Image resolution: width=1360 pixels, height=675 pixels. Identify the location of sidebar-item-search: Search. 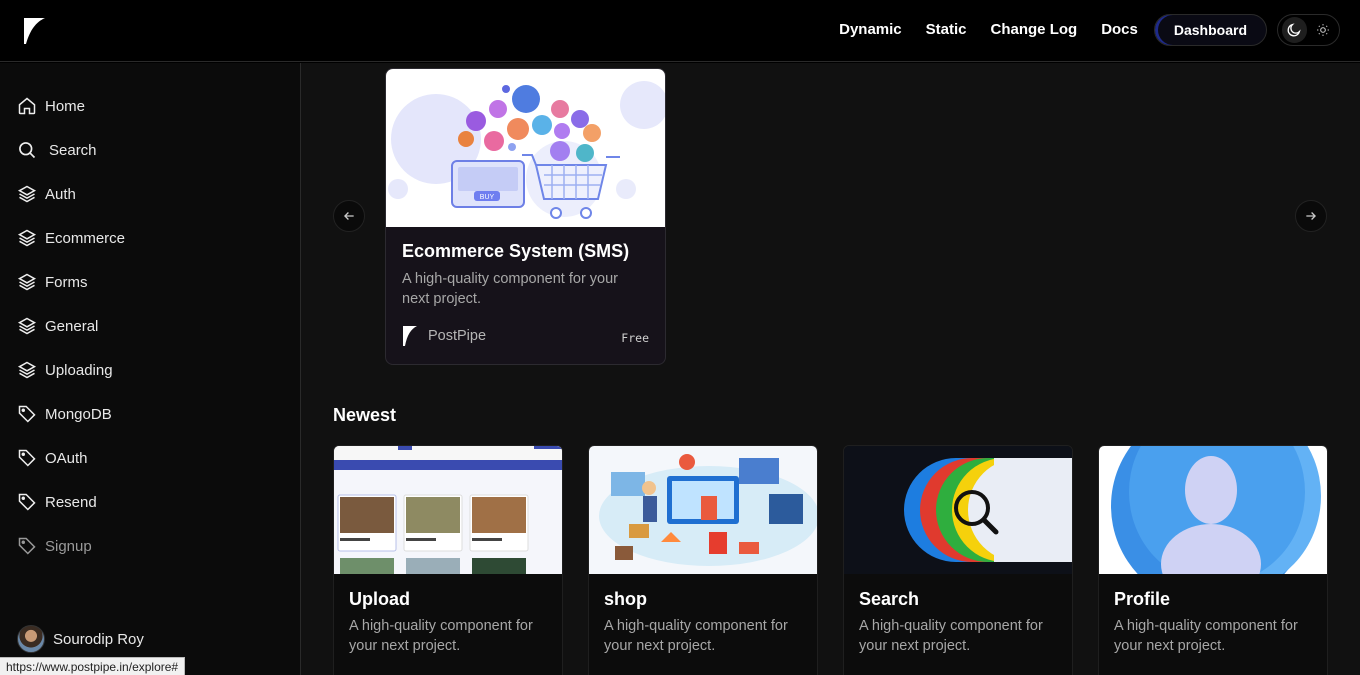
(57, 150).